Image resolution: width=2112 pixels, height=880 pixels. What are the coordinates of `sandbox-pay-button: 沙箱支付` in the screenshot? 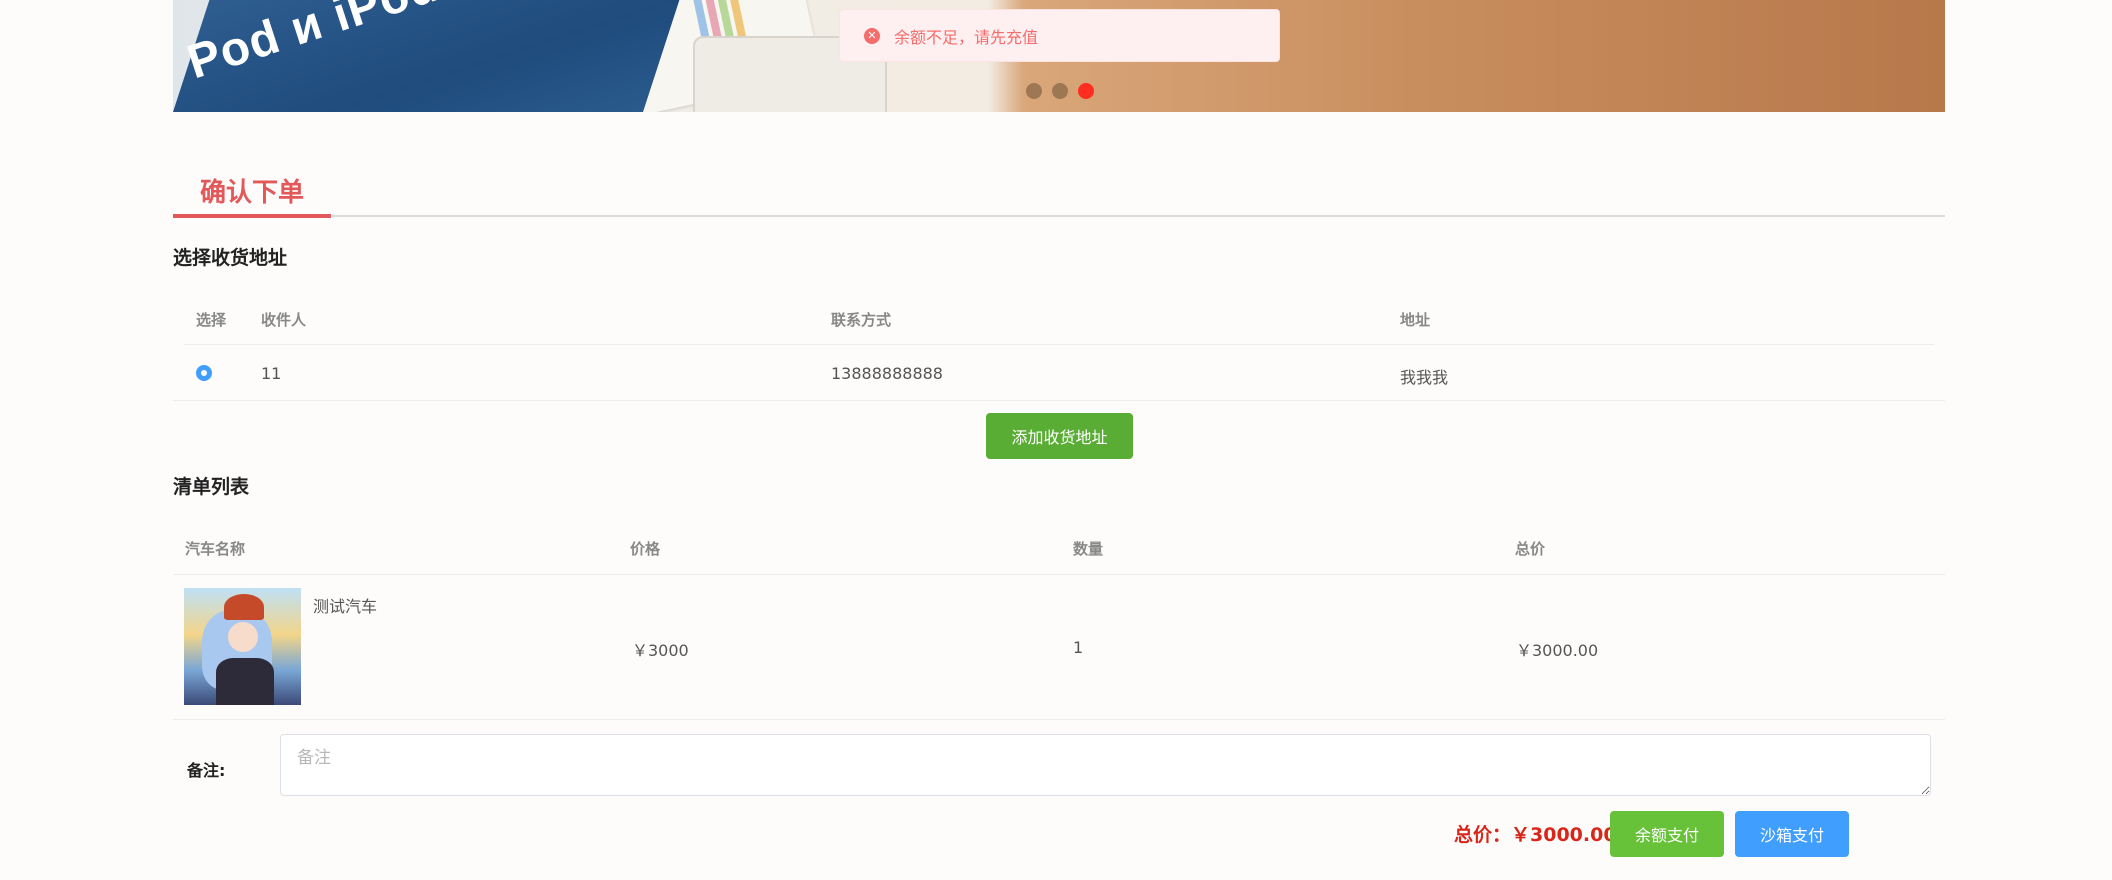 It's located at (1792, 834).